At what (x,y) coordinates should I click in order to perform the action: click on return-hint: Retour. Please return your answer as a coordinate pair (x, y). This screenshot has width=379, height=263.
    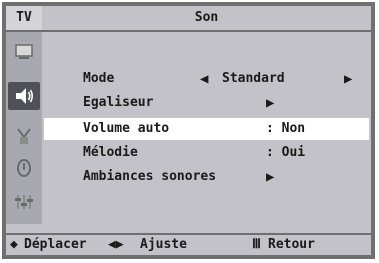
    Looking at the image, I should click on (291, 244).